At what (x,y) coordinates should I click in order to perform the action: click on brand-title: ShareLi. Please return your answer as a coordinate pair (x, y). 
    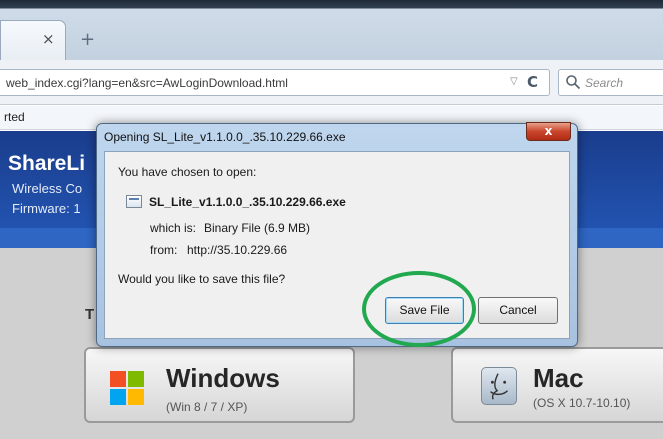
    Looking at the image, I should click on (47, 163).